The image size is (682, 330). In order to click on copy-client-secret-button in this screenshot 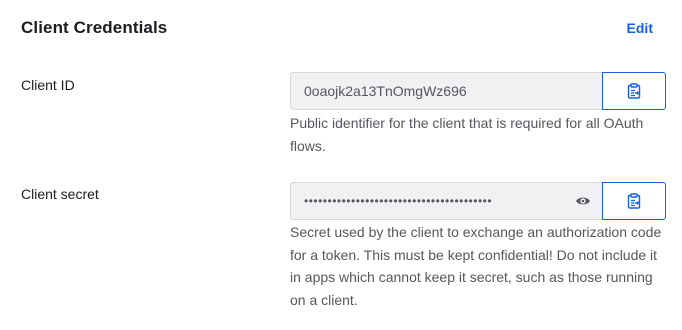, I will do `click(634, 201)`.